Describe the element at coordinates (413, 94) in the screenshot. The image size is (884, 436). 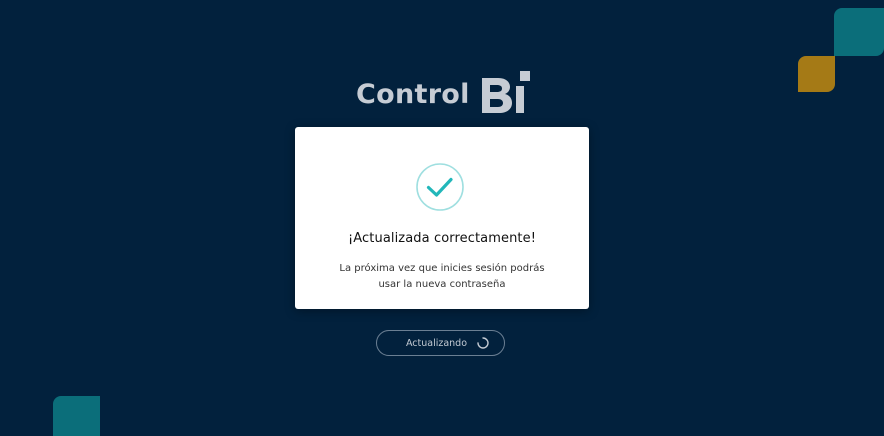
I see `brand-logo-text: Control` at that location.